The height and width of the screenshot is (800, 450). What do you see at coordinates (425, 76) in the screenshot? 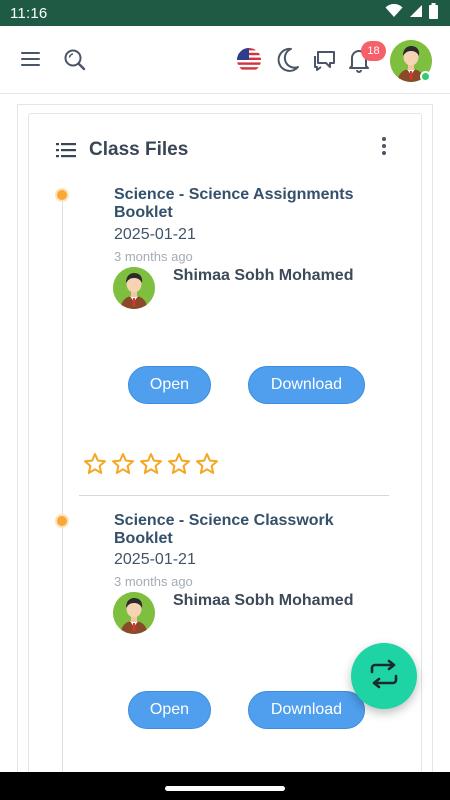
I see `online-status-dot` at bounding box center [425, 76].